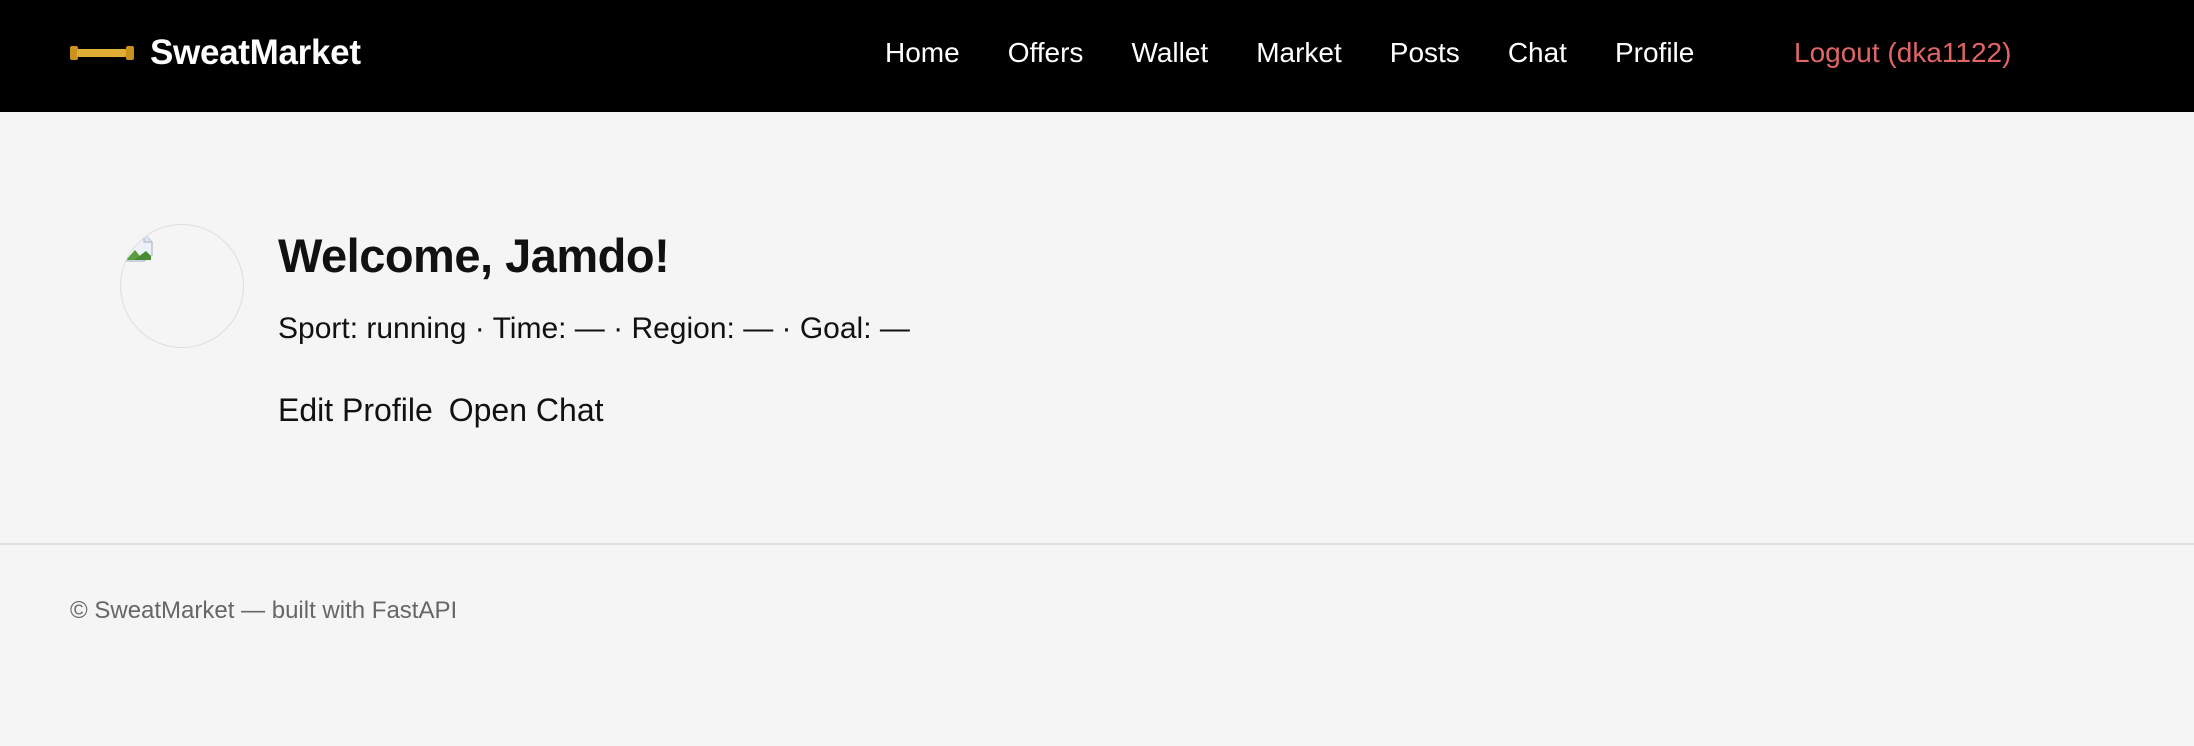  I want to click on broken-image-icon, so click(138, 247).